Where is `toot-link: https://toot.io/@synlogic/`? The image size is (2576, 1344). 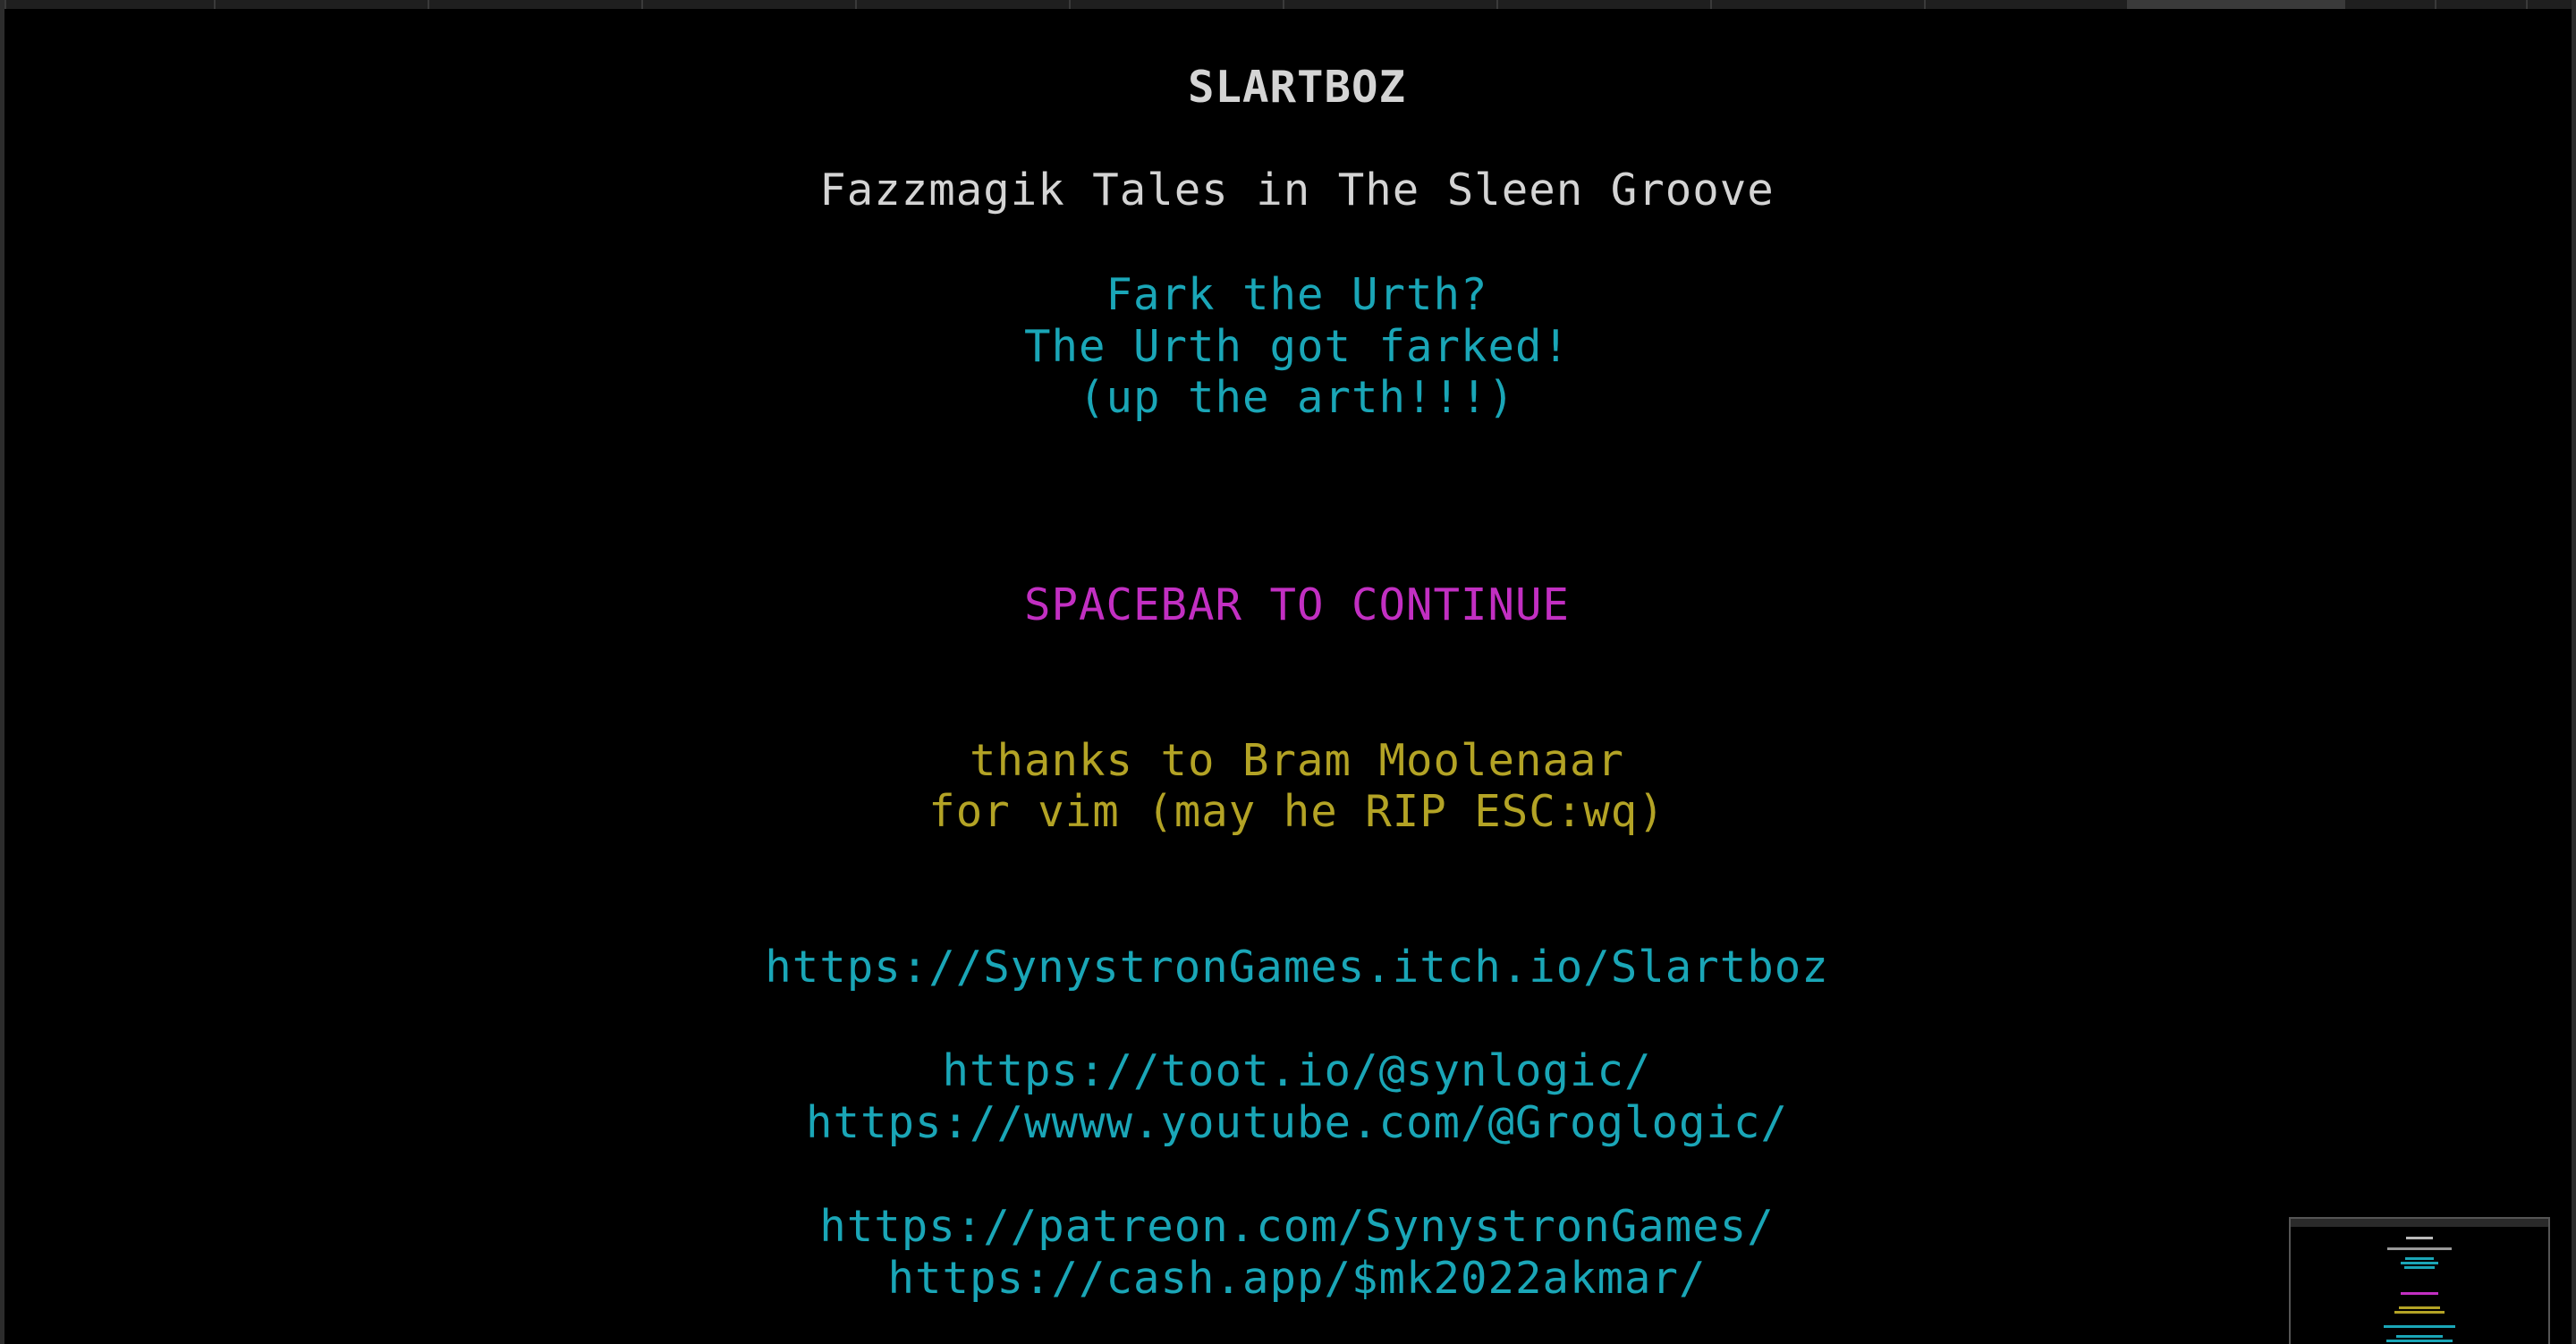
toot-link: https://toot.io/@synlogic/ is located at coordinates (1288, 1071).